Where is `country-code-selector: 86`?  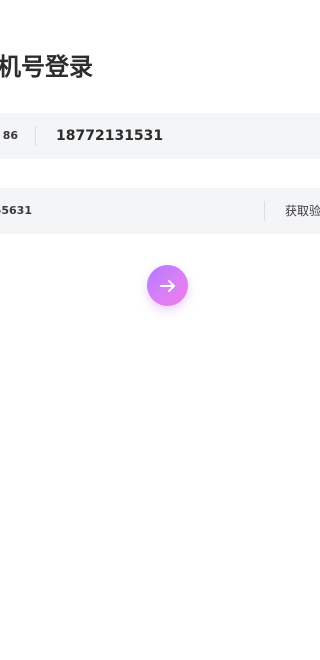 country-code-selector: 86 is located at coordinates (9, 136).